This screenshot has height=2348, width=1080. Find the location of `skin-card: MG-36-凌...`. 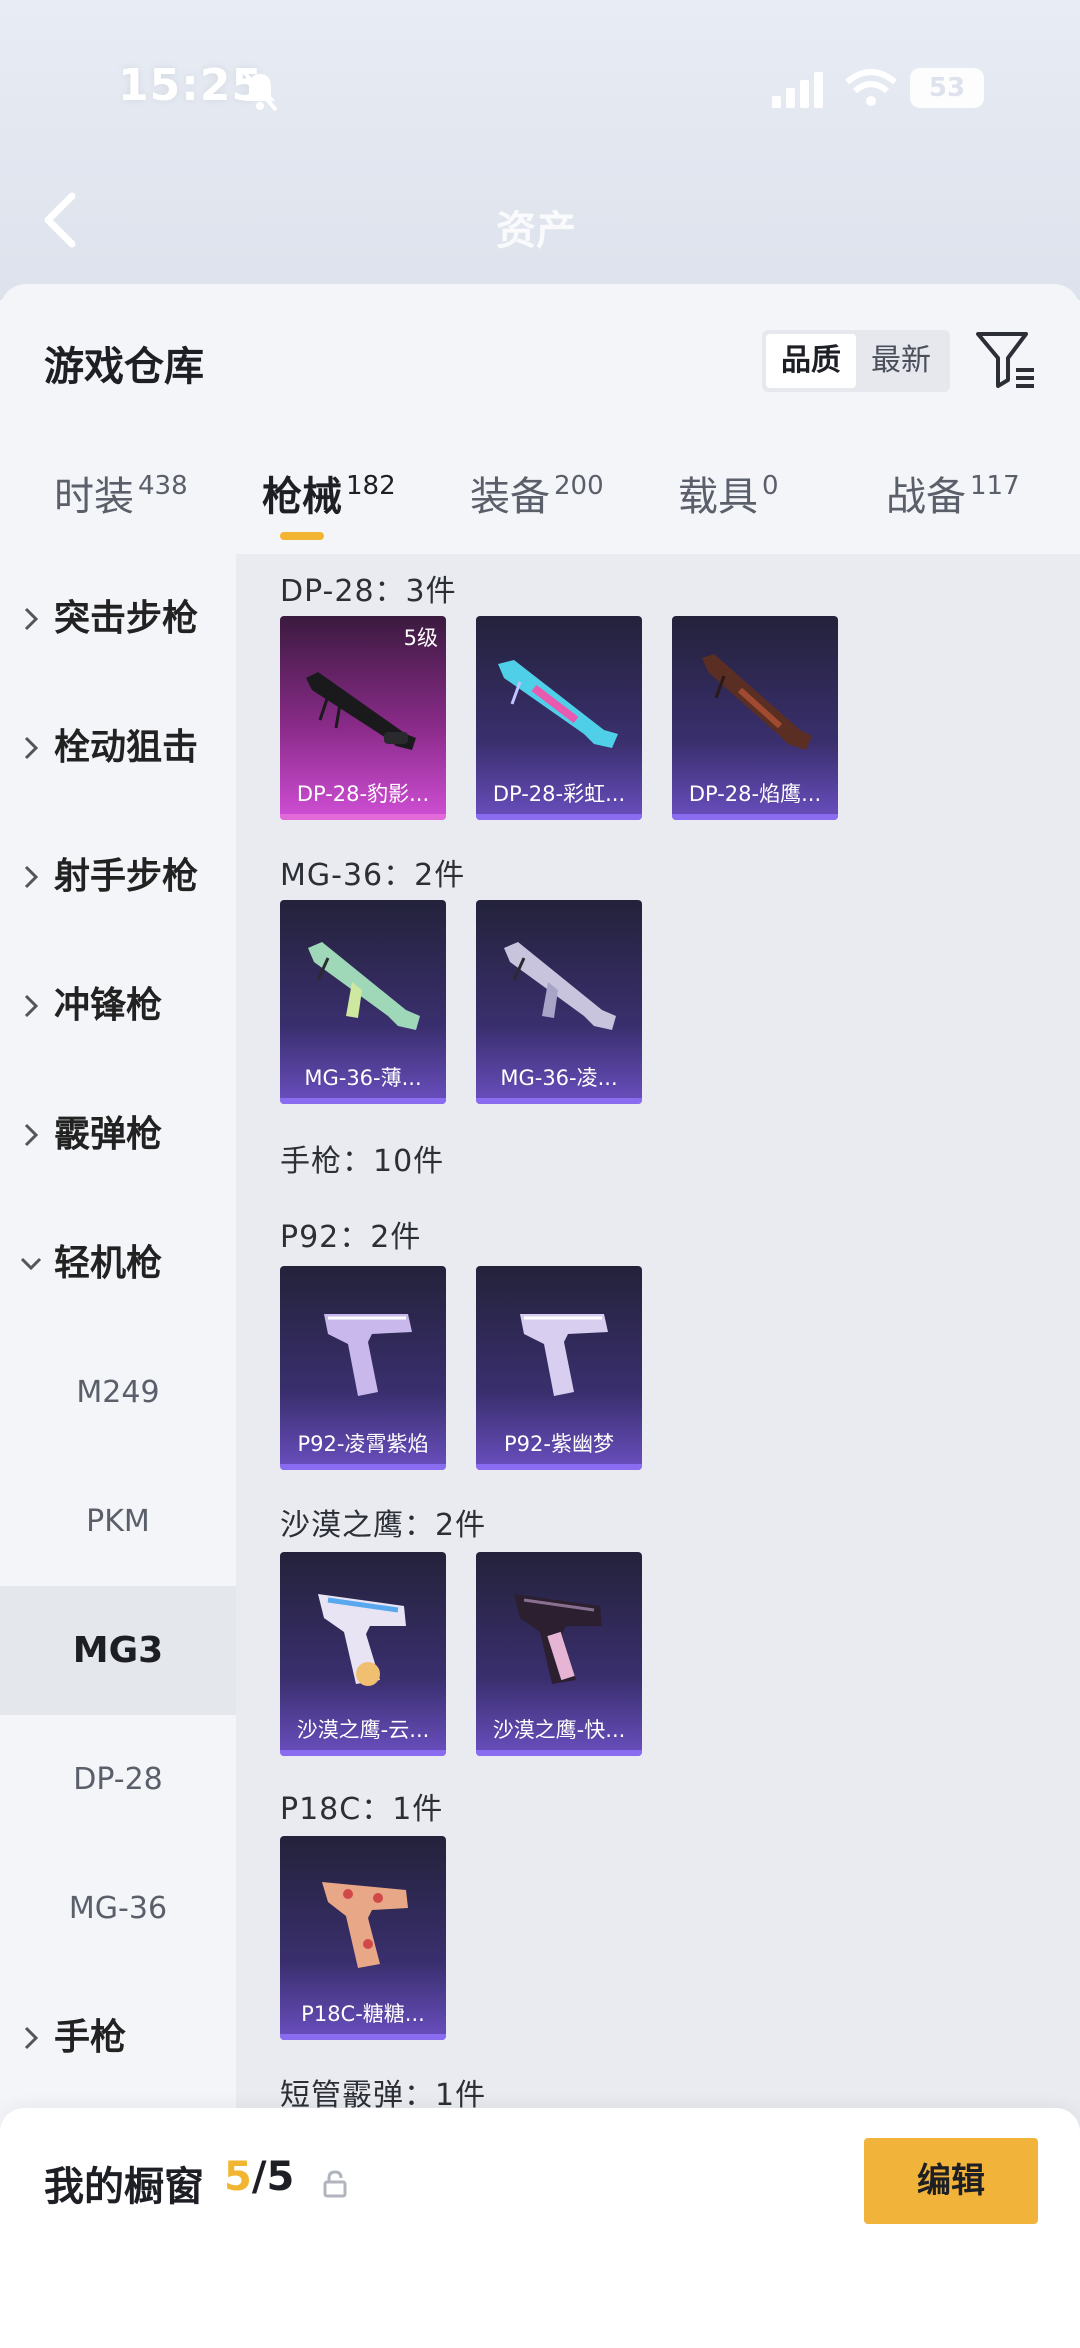

skin-card: MG-36-凌... is located at coordinates (559, 1002).